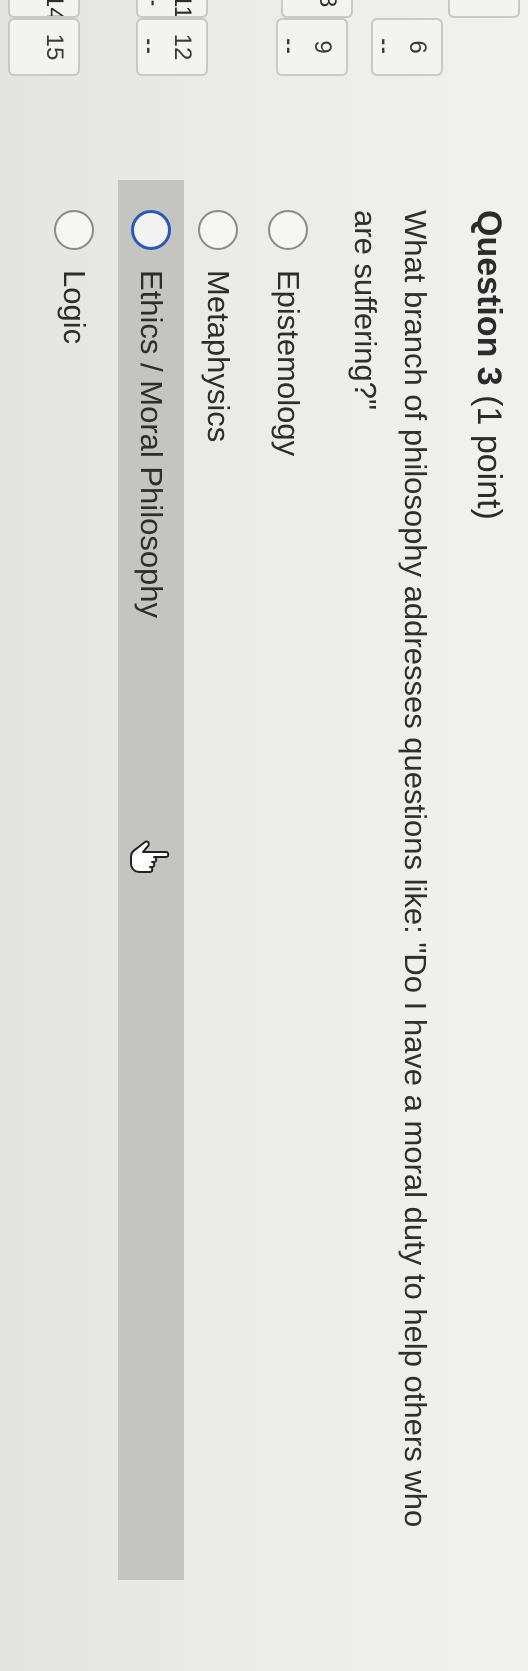 Image resolution: width=528 pixels, height=1671 pixels. I want to click on question-points: (1 point), so click(489, 457).